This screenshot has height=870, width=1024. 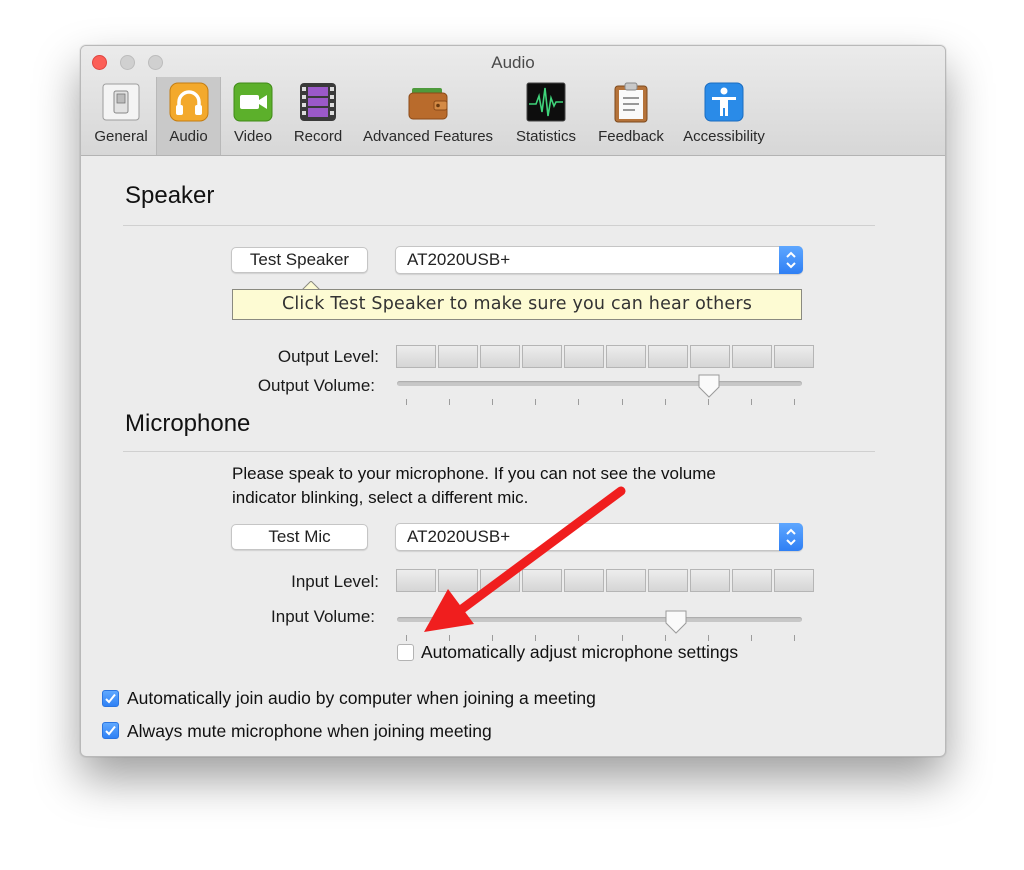 I want to click on annotation-arrow, so click(x=525, y=559).